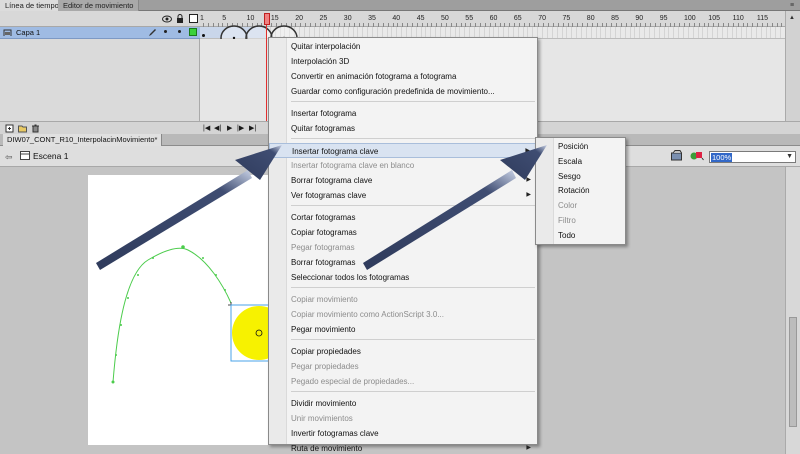  I want to click on go-first-icon: |◀, so click(206, 128).